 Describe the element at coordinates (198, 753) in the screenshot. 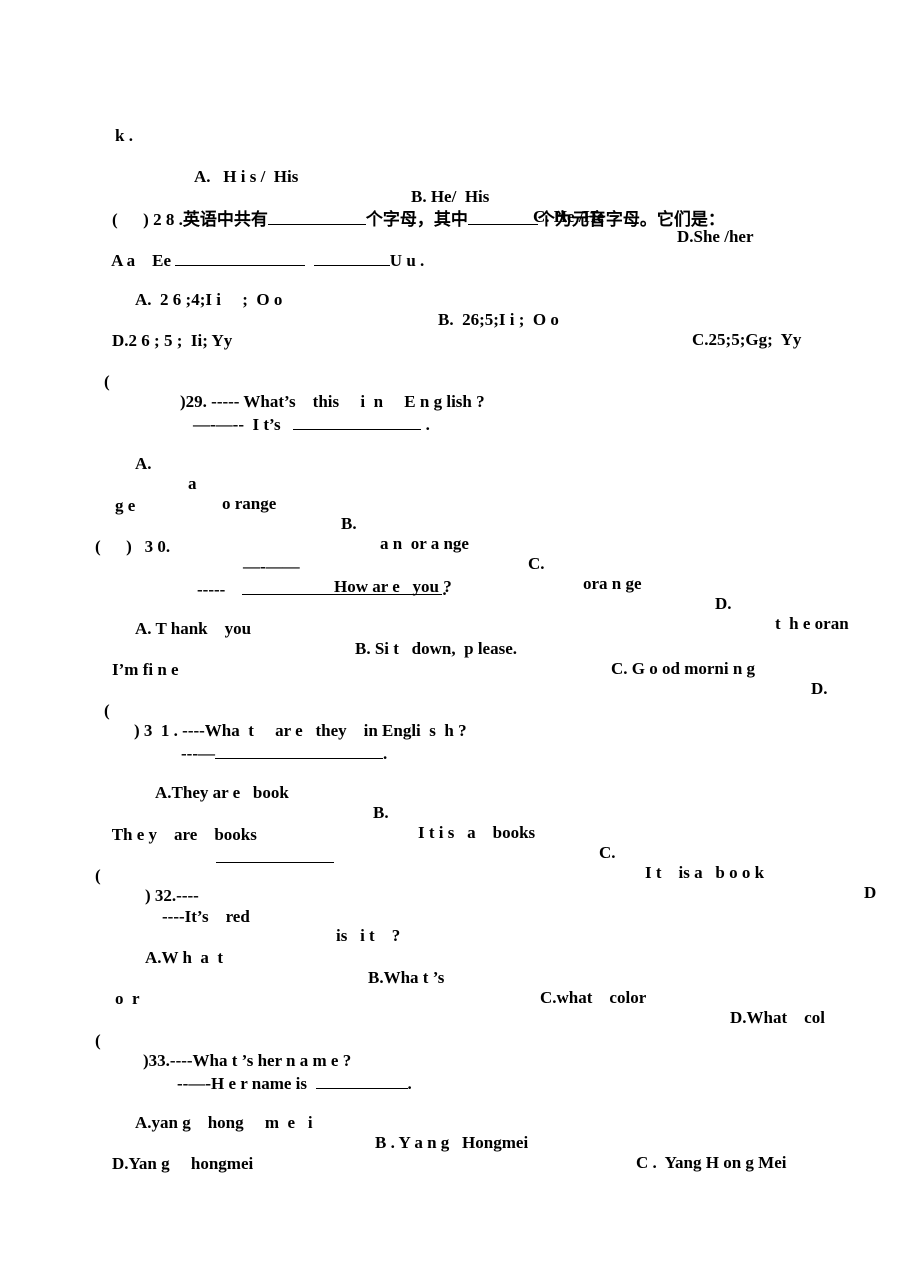

I see `text-segment: ---—` at that location.